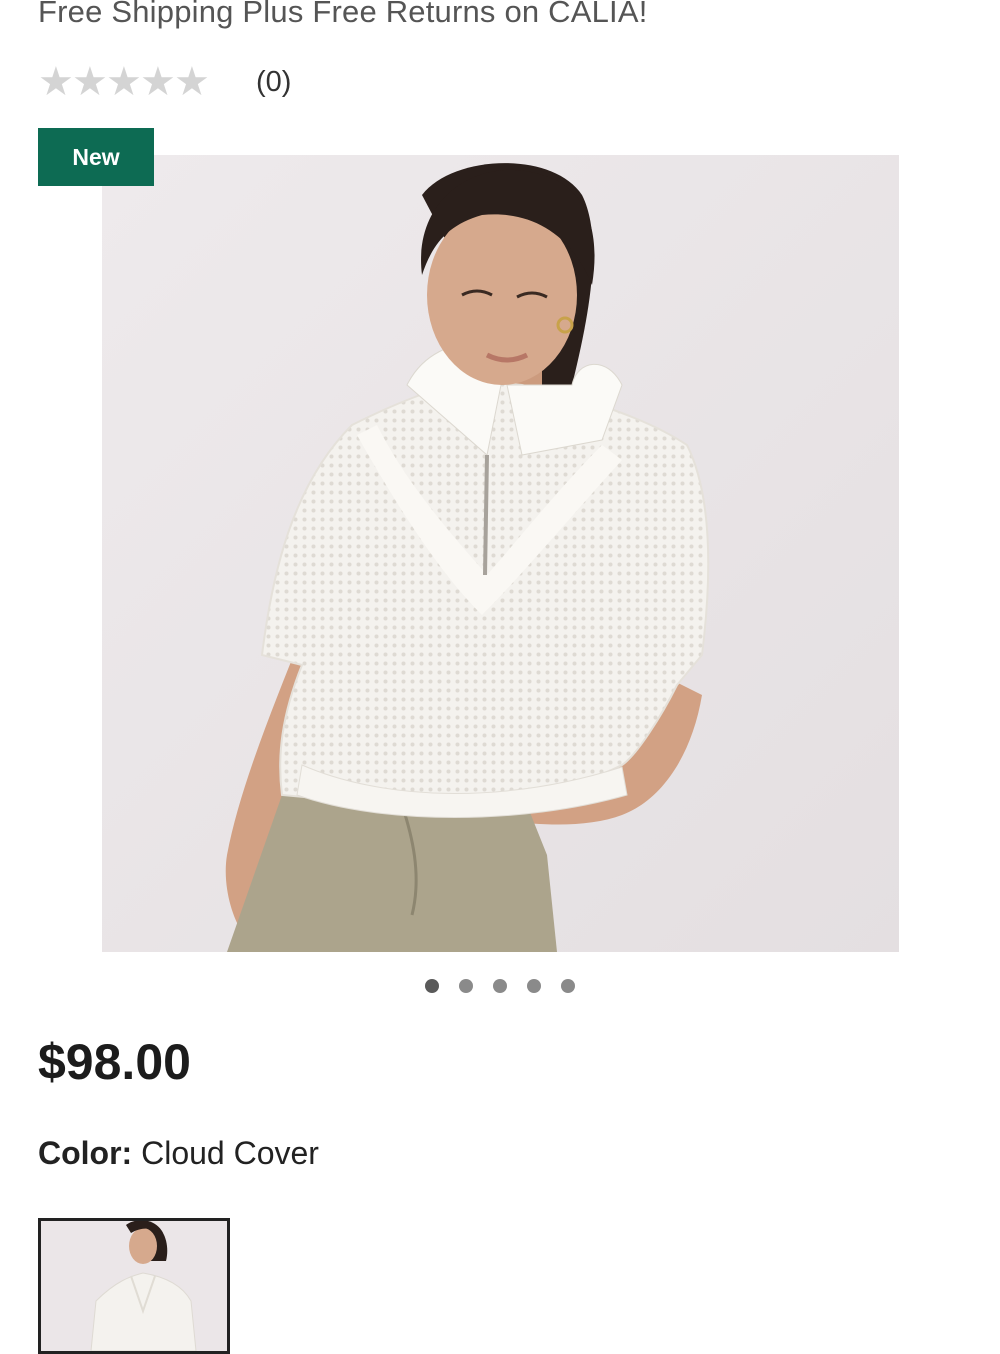 This screenshot has width=1000, height=1354. I want to click on color-swatch-cloud-cover, so click(134, 1286).